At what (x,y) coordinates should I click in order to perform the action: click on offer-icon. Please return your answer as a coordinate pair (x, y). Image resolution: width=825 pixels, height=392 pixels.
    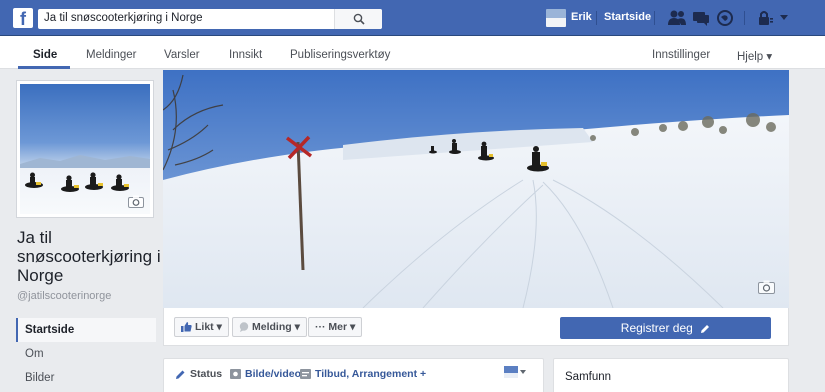
    Looking at the image, I should click on (305, 374).